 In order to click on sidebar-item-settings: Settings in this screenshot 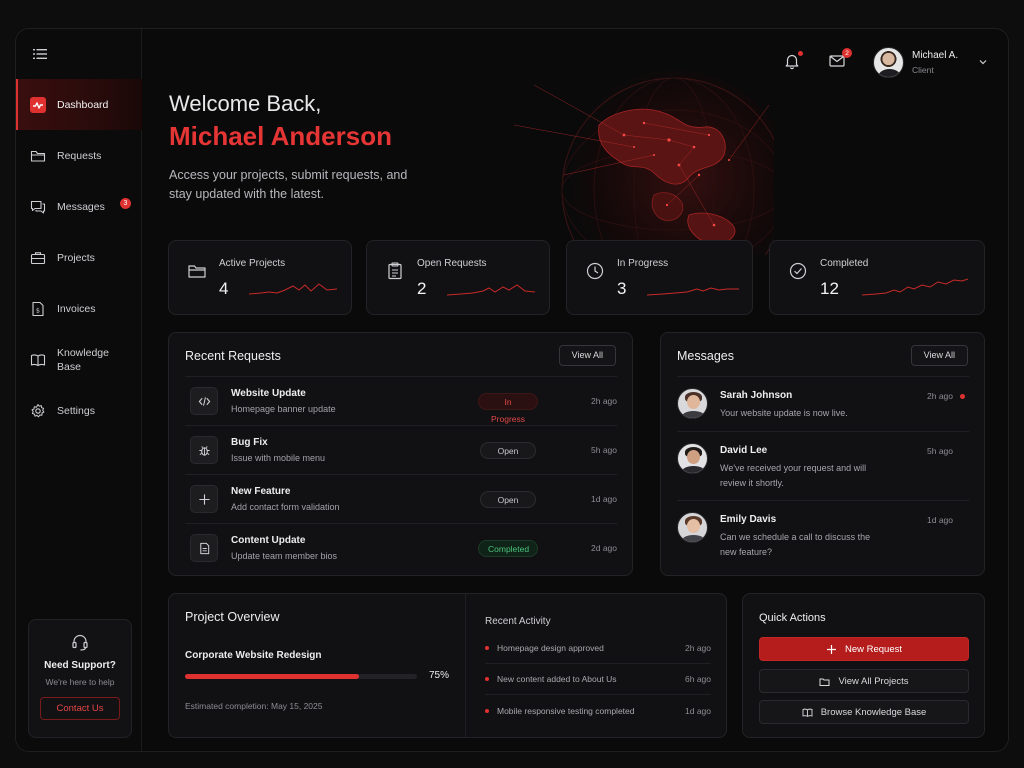, I will do `click(79, 410)`.